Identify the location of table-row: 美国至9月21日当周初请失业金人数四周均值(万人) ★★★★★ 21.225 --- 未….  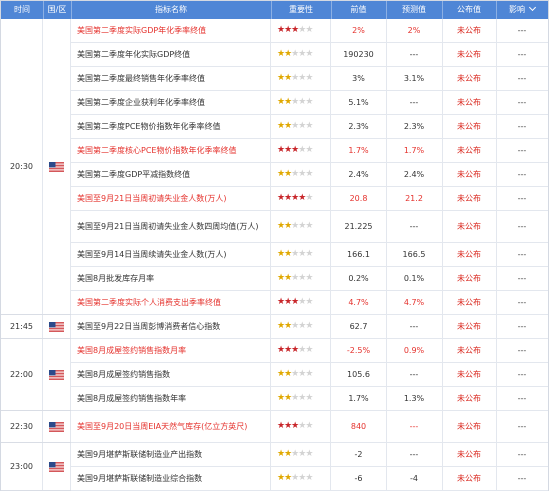
(309, 227).